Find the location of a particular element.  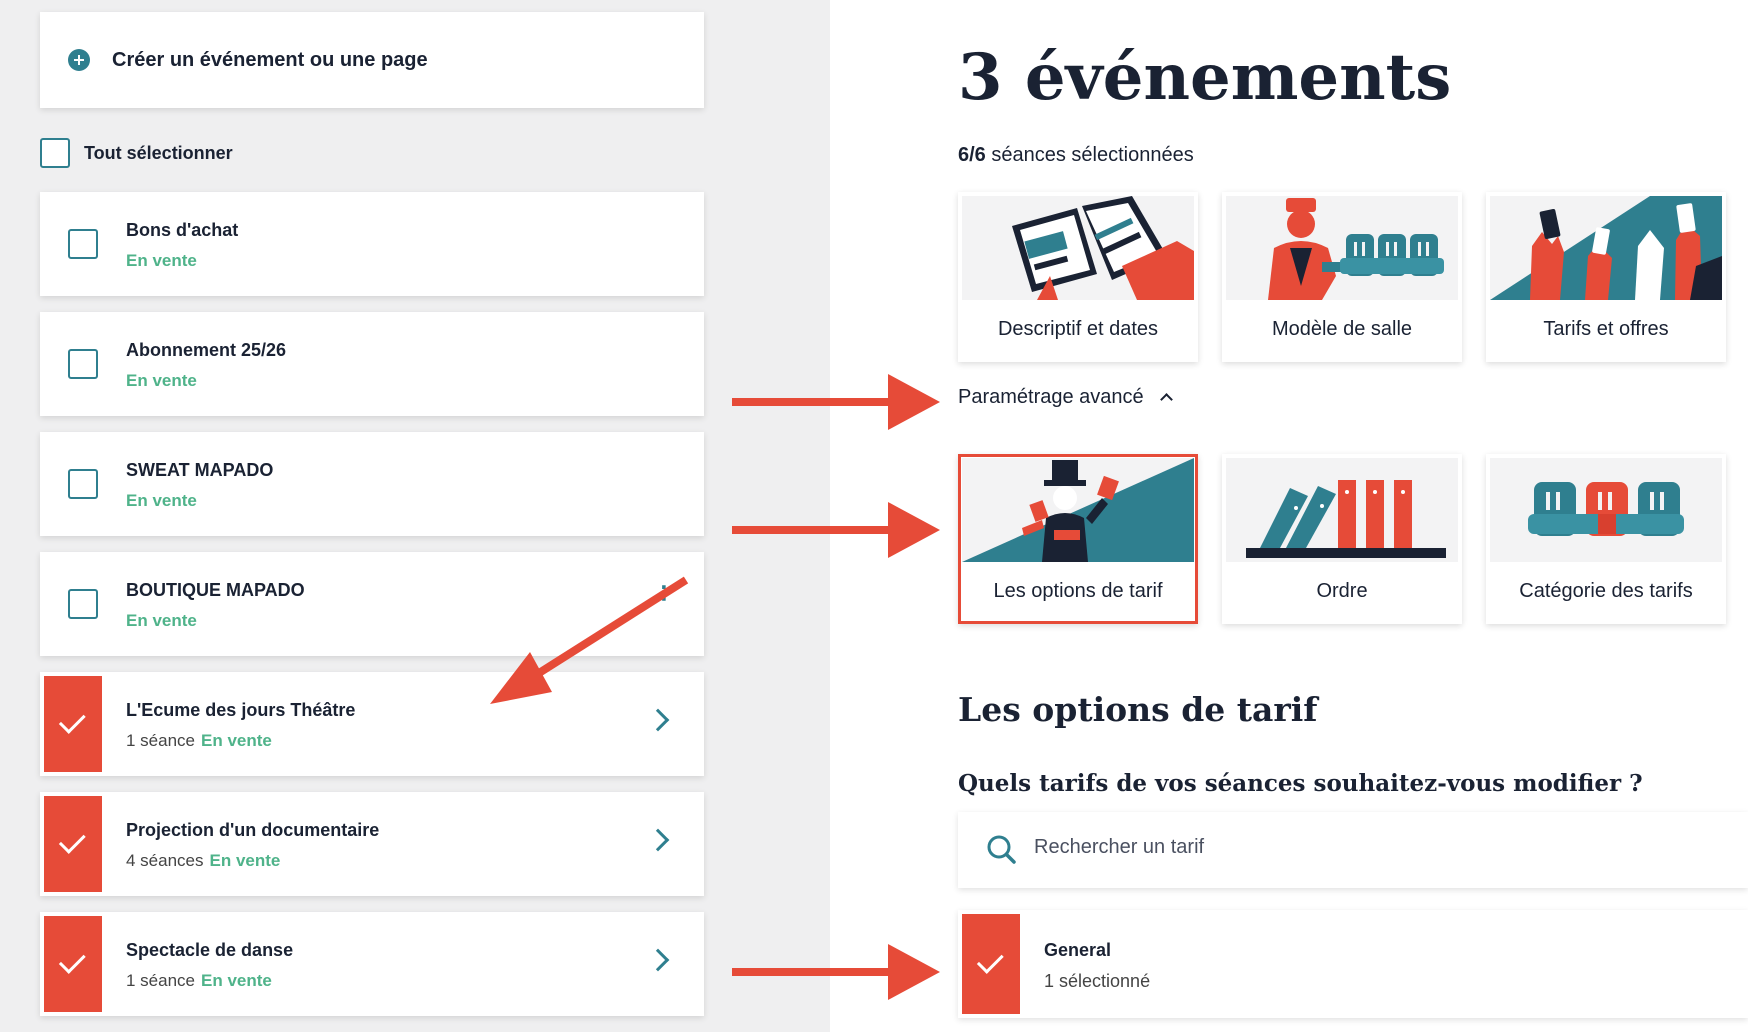

tile-label: Catégorie des tarifs is located at coordinates (1606, 591).